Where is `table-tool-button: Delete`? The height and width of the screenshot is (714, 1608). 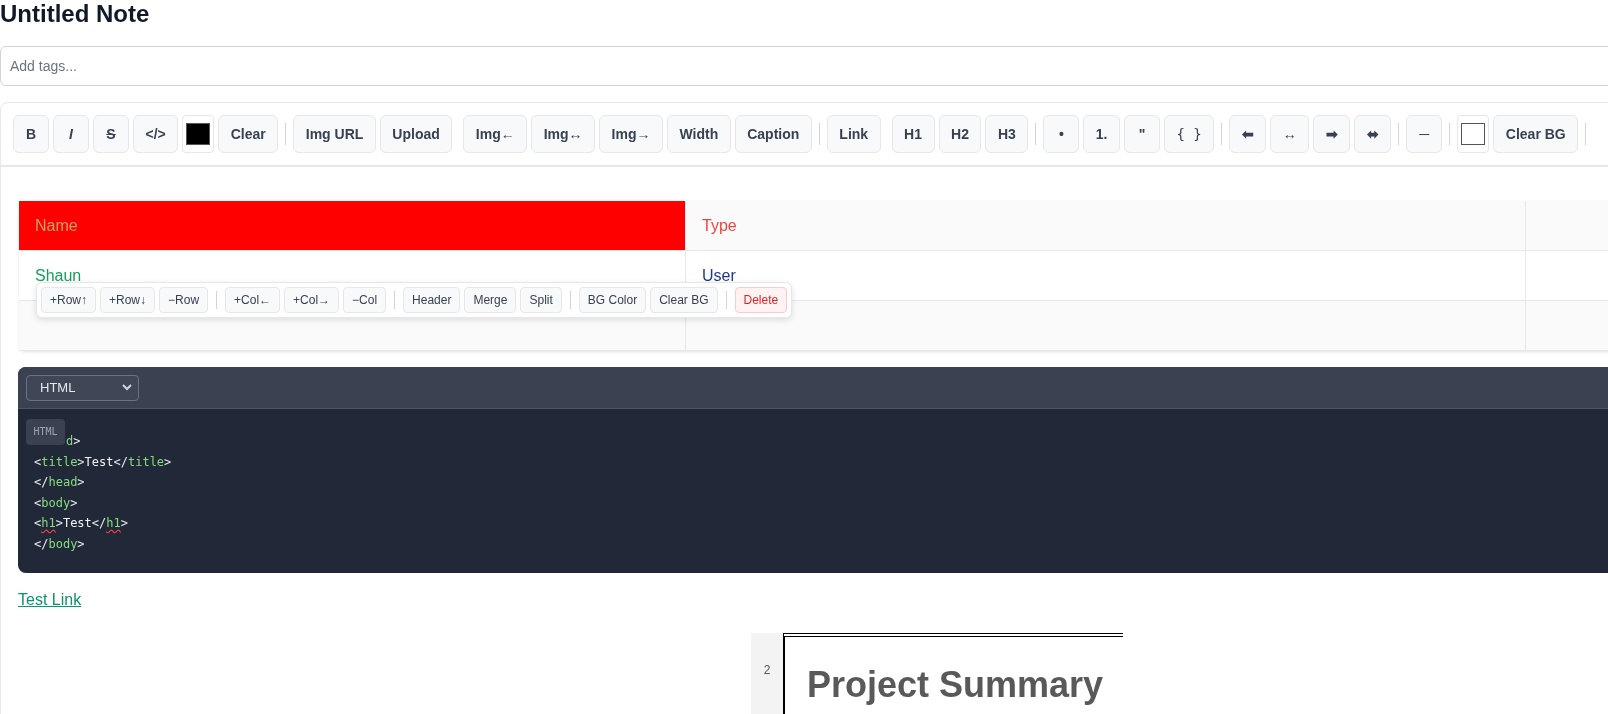
table-tool-button: Delete is located at coordinates (761, 300).